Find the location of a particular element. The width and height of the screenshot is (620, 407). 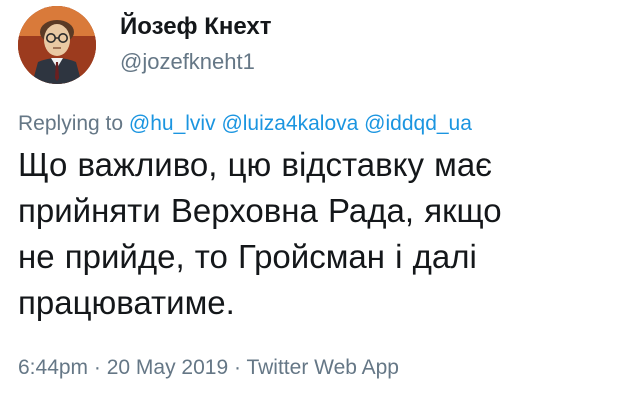

tweet-source: Twitter Web App is located at coordinates (322, 367).